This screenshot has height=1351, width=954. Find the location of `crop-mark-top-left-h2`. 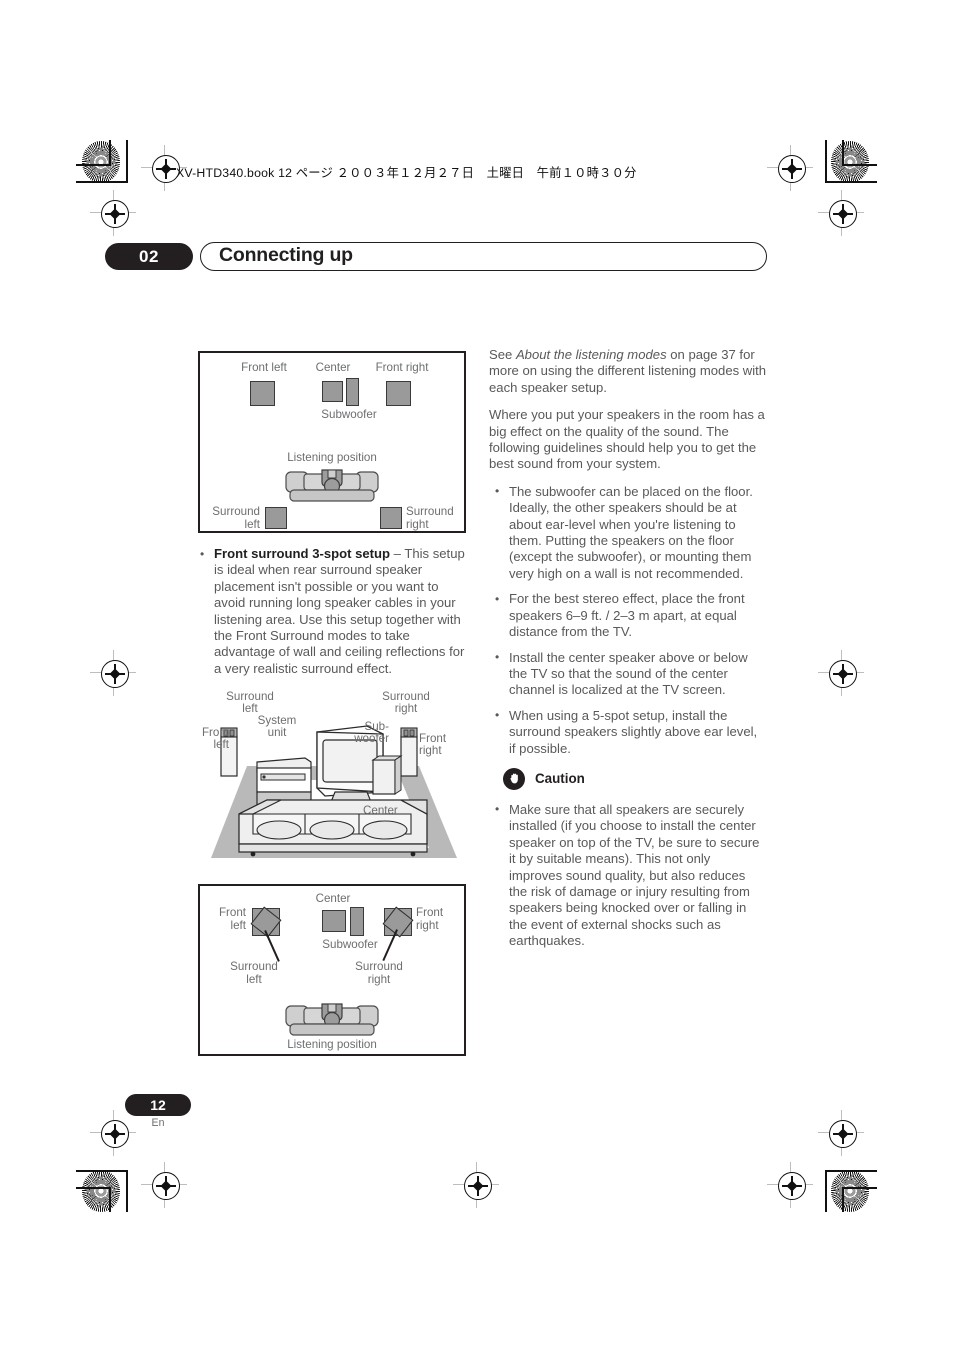

crop-mark-top-left-h2 is located at coordinates (93, 165).